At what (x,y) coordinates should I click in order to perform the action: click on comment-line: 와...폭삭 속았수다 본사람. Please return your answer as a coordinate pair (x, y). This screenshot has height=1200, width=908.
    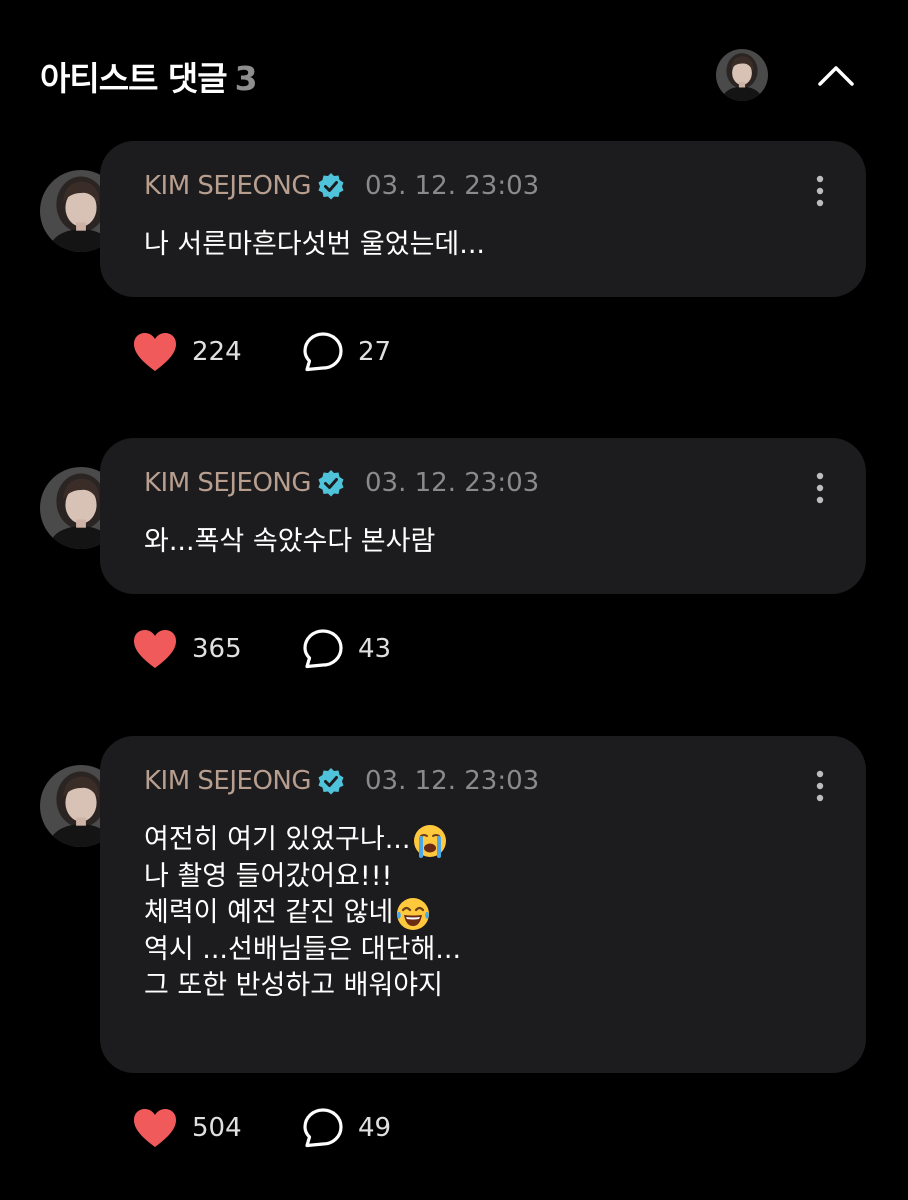
    Looking at the image, I should click on (290, 541).